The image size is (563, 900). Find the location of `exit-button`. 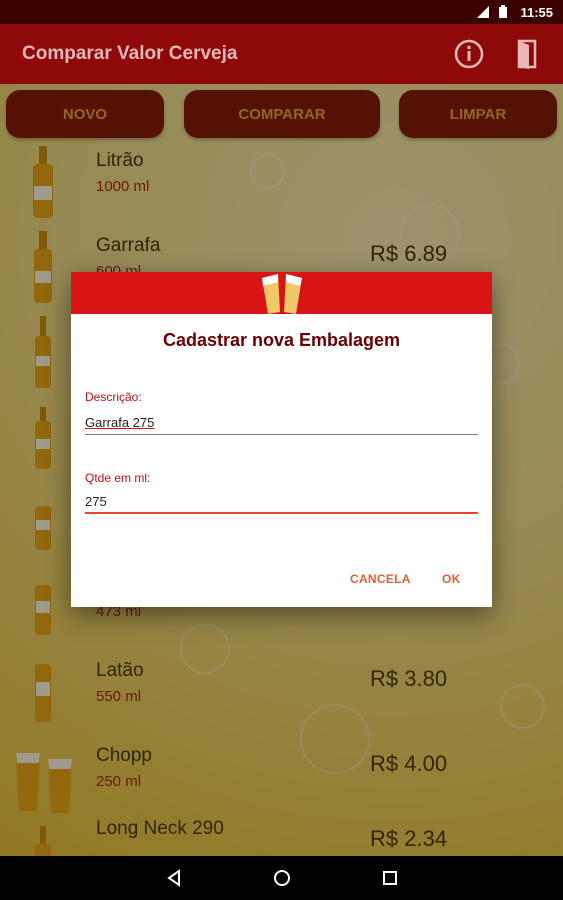

exit-button is located at coordinates (527, 54).